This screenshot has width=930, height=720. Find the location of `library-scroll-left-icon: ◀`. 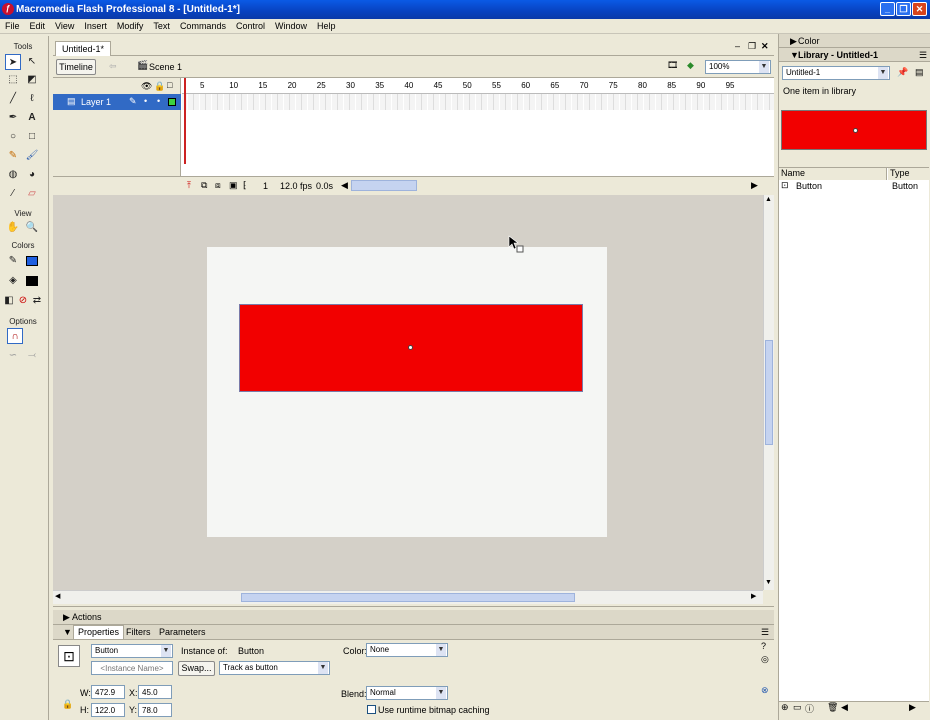

library-scroll-left-icon: ◀ is located at coordinates (844, 707).